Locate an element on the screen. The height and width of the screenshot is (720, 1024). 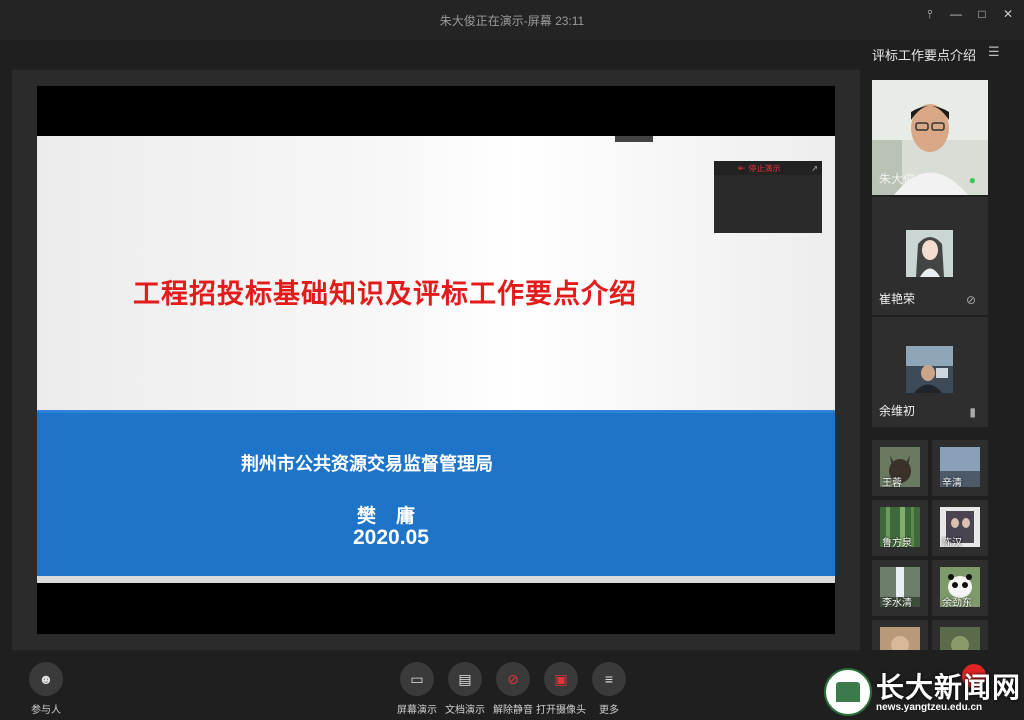
more-label: 更多 is located at coordinates (609, 710).